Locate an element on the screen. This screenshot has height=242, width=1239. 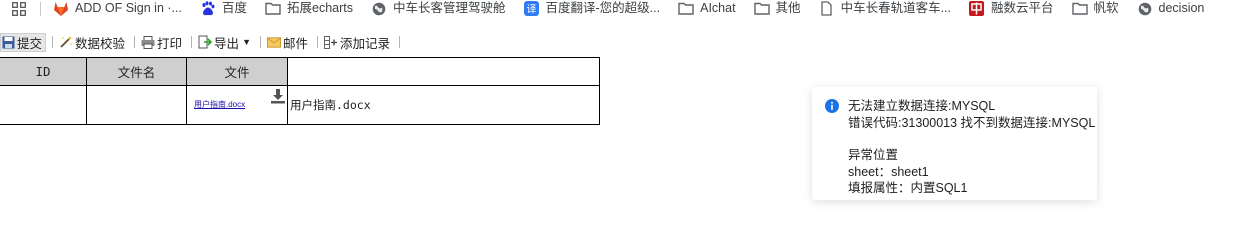
print-button: 打印 is located at coordinates (163, 42).